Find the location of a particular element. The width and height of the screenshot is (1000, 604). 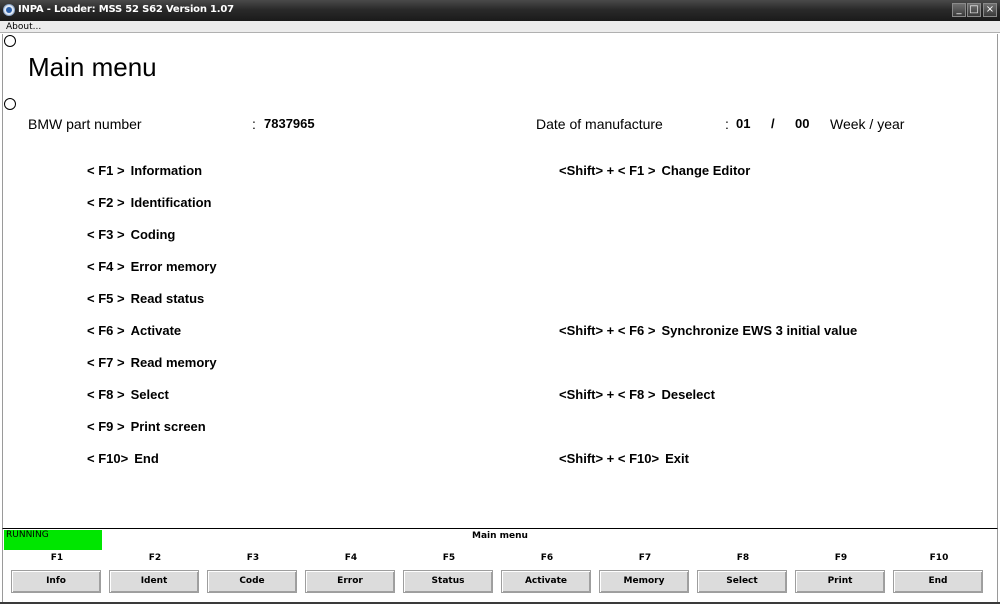

app-icon is located at coordinates (9, 10).